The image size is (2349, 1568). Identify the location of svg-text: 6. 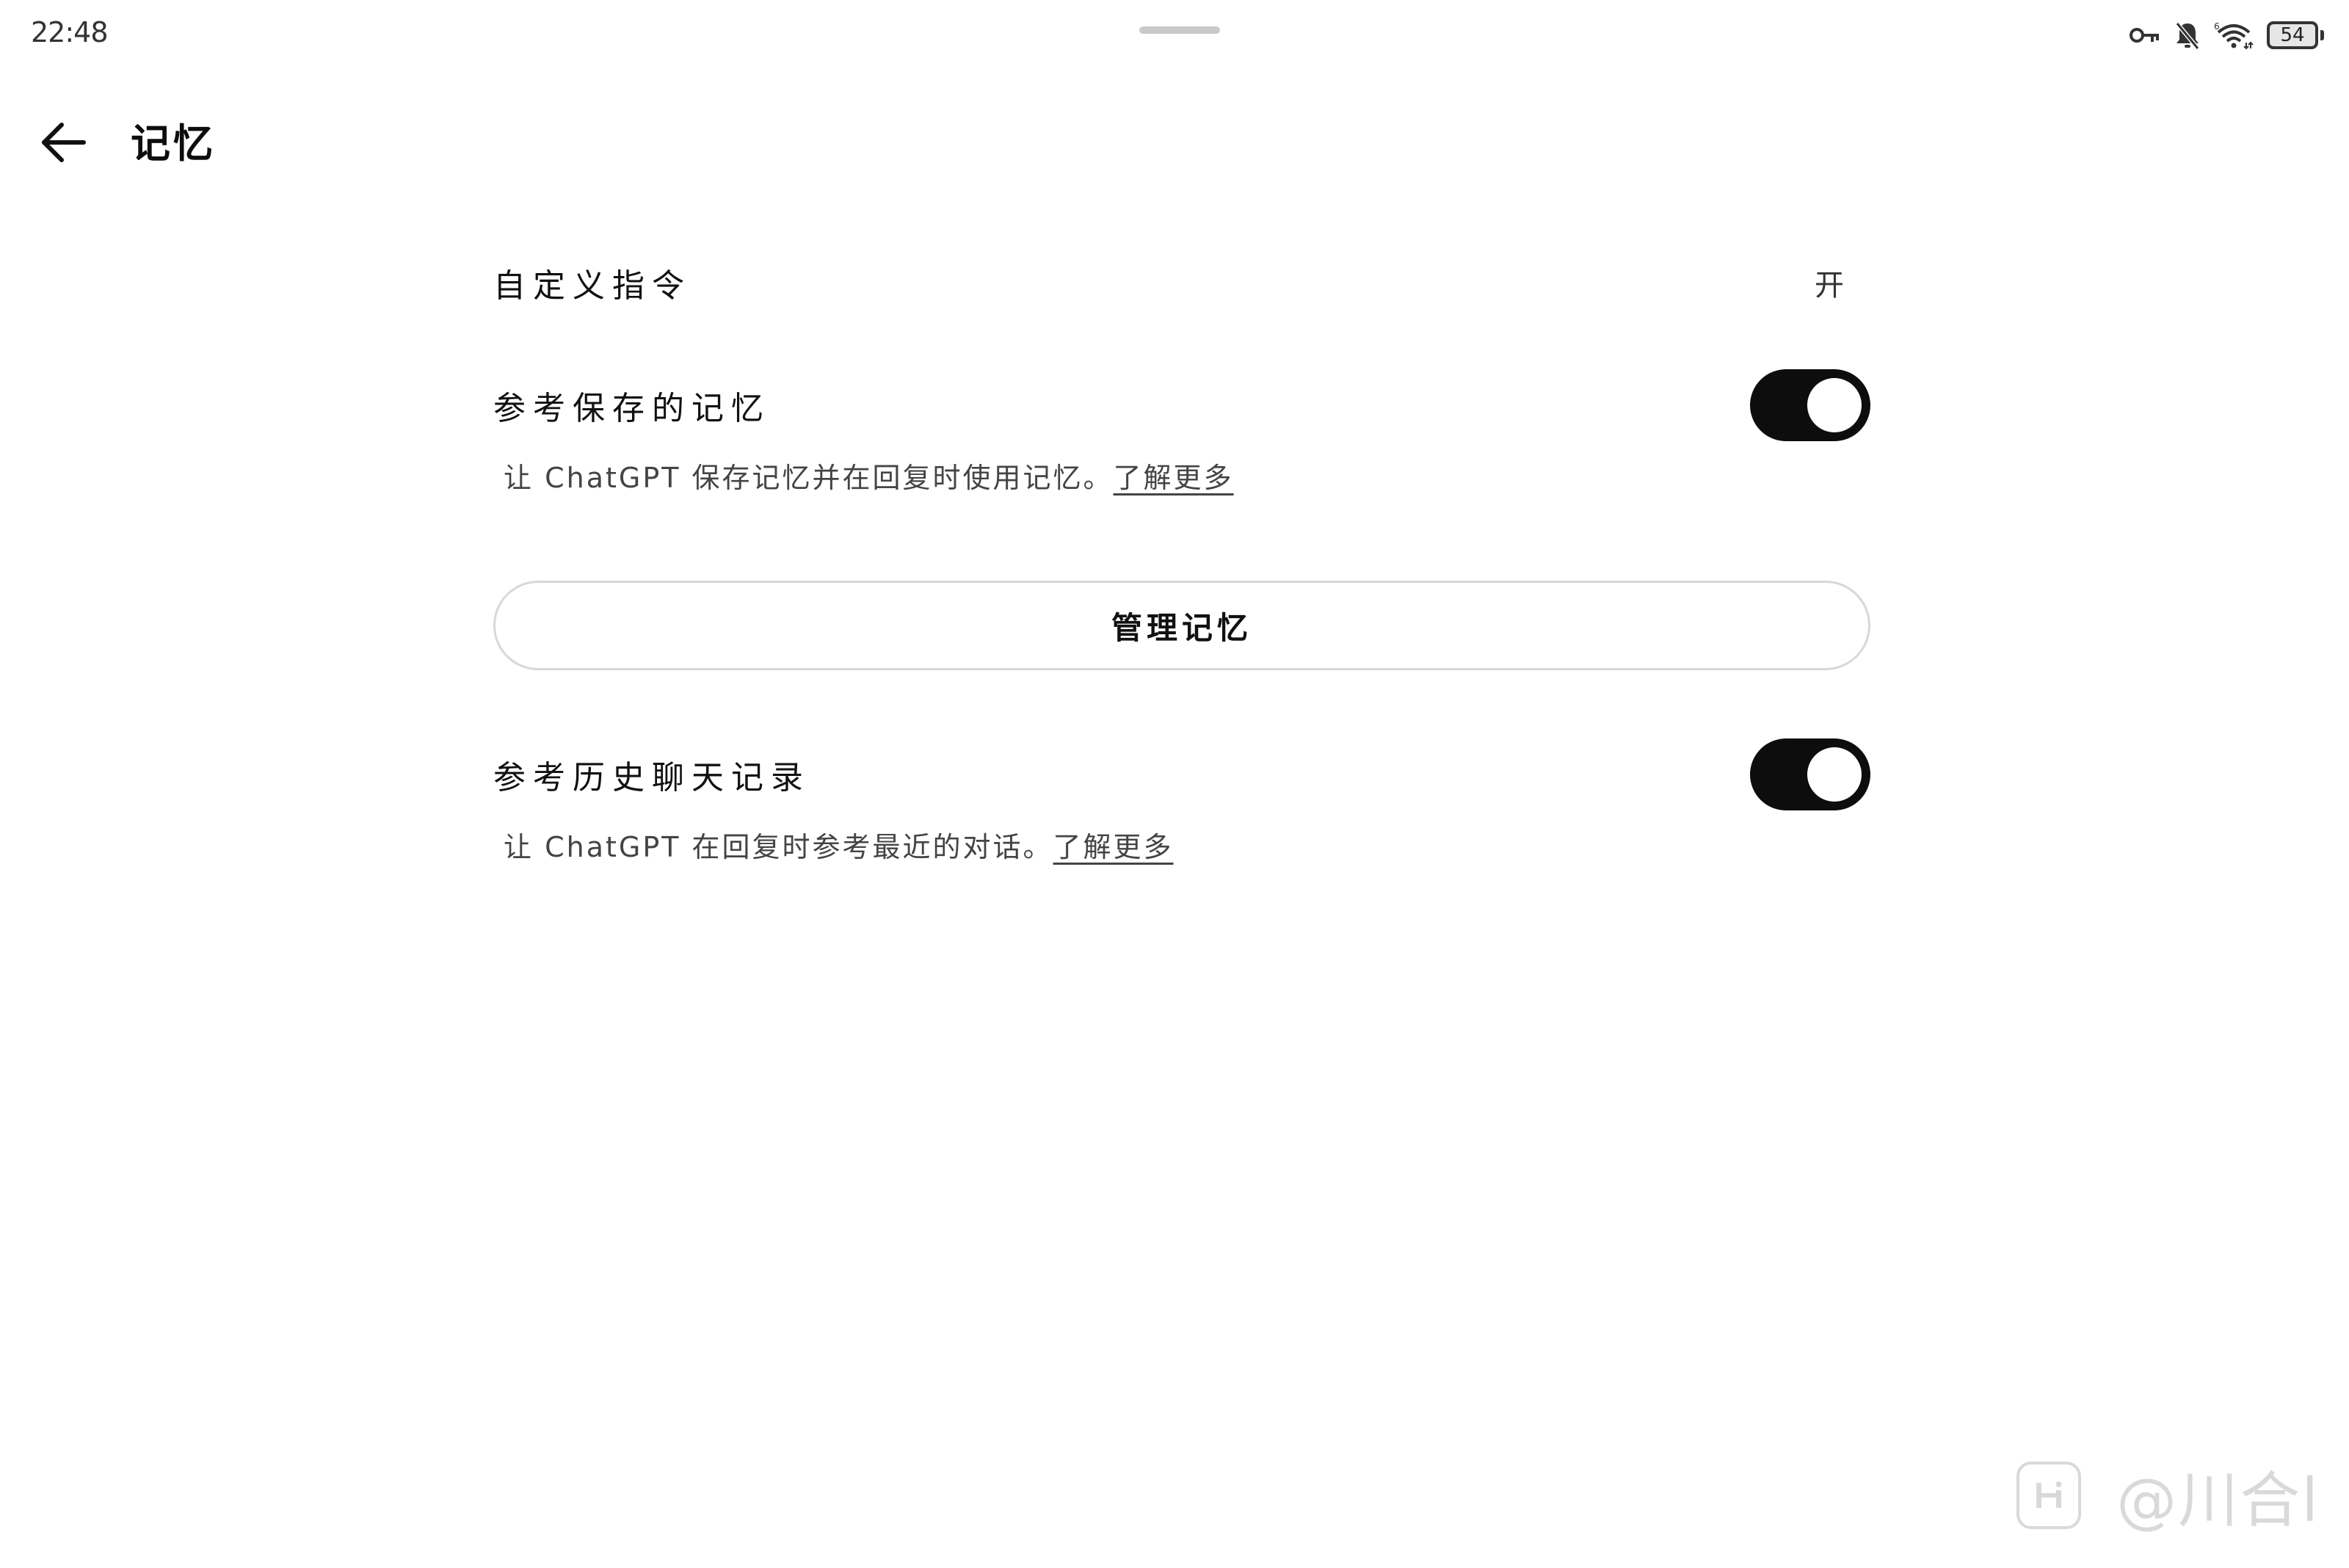
(2217, 26).